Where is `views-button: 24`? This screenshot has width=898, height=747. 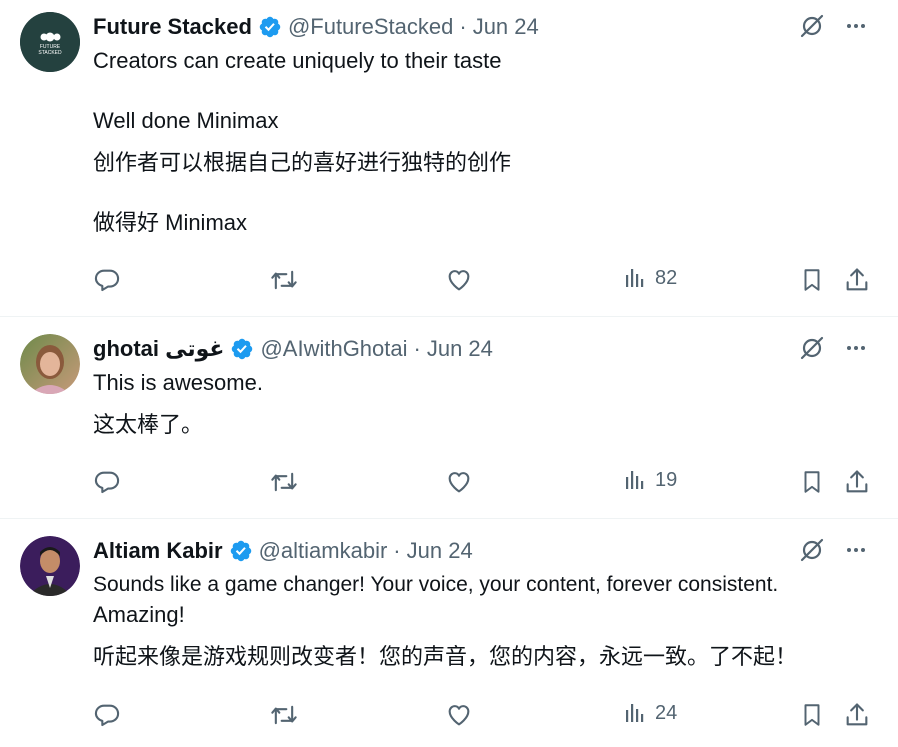
views-button: 24 is located at coordinates (650, 713).